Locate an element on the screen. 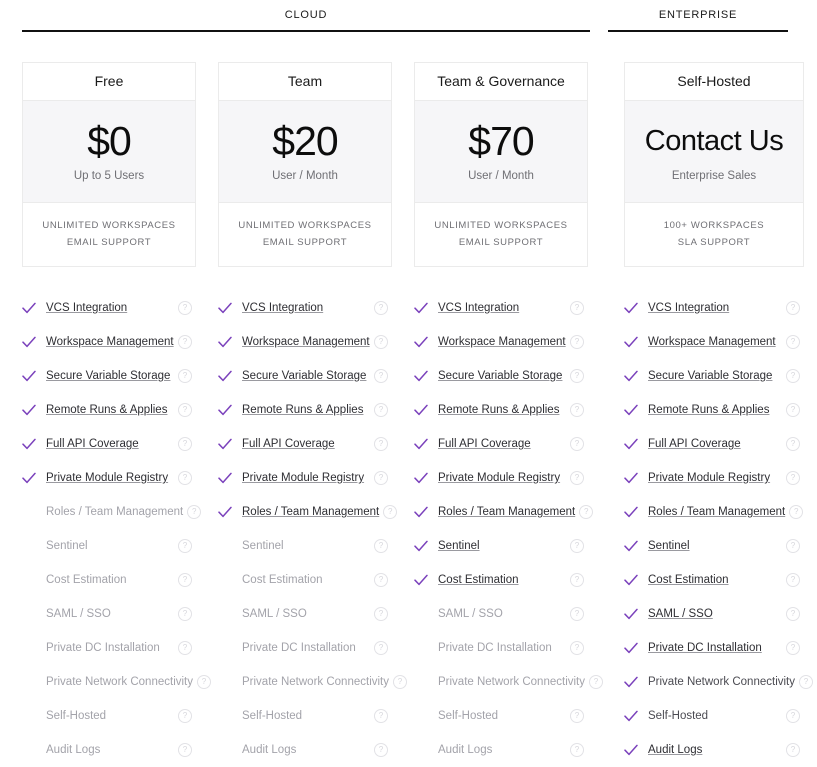 This screenshot has height=767, width=817. feature-label: SAML / SSO is located at coordinates (715, 614).